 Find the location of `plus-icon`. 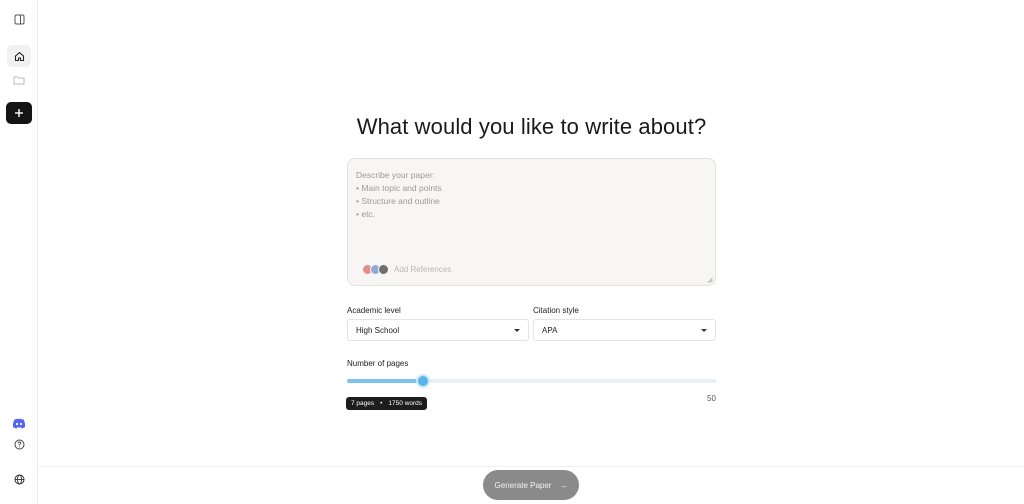

plus-icon is located at coordinates (19, 113).